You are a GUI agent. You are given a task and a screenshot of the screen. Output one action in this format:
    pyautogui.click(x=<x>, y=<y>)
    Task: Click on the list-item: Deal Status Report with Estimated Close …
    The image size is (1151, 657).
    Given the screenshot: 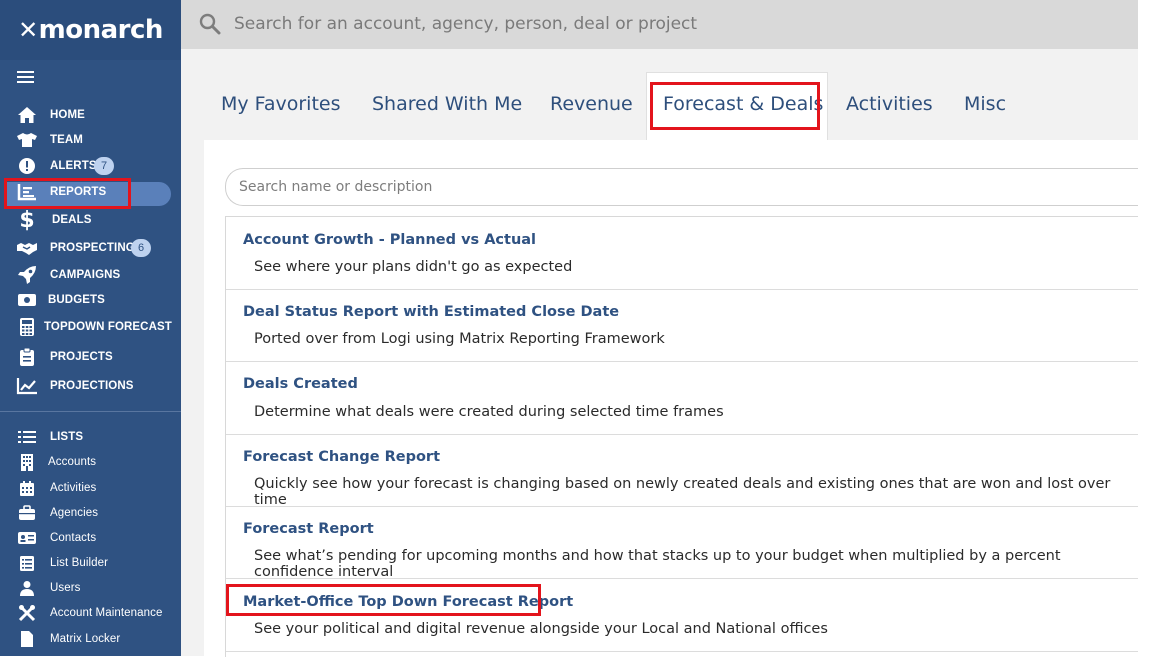 What is the action you would take?
    pyautogui.click(x=682, y=325)
    